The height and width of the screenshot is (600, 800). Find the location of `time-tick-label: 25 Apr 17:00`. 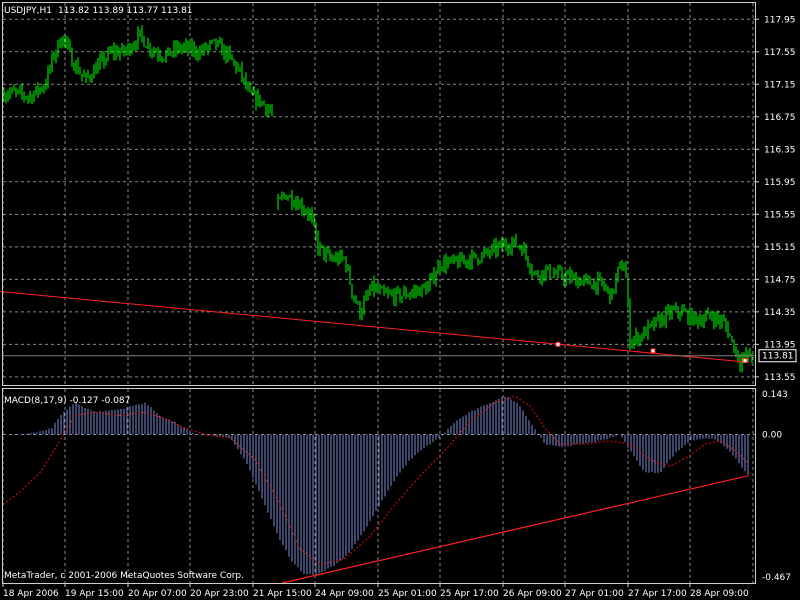

time-tick-label: 25 Apr 17:00 is located at coordinates (469, 594).